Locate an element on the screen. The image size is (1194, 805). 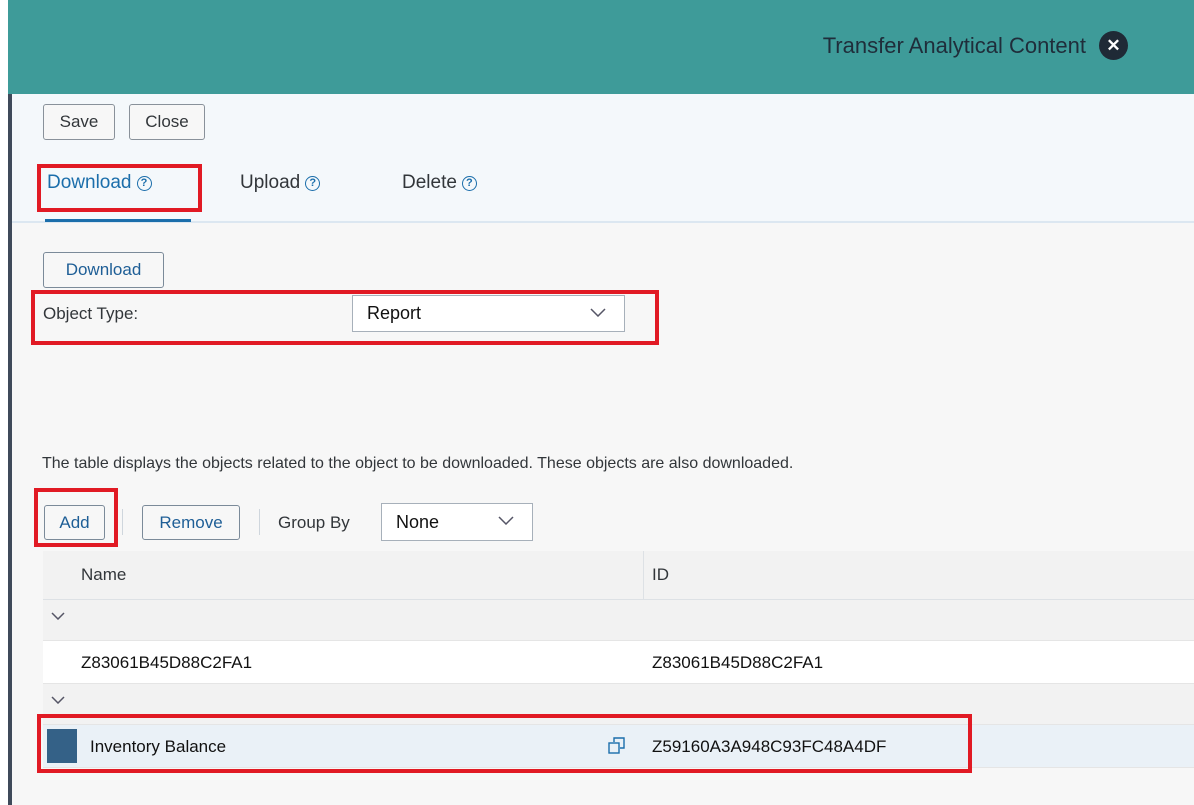
tab-download: Download ? is located at coordinates (99, 183).